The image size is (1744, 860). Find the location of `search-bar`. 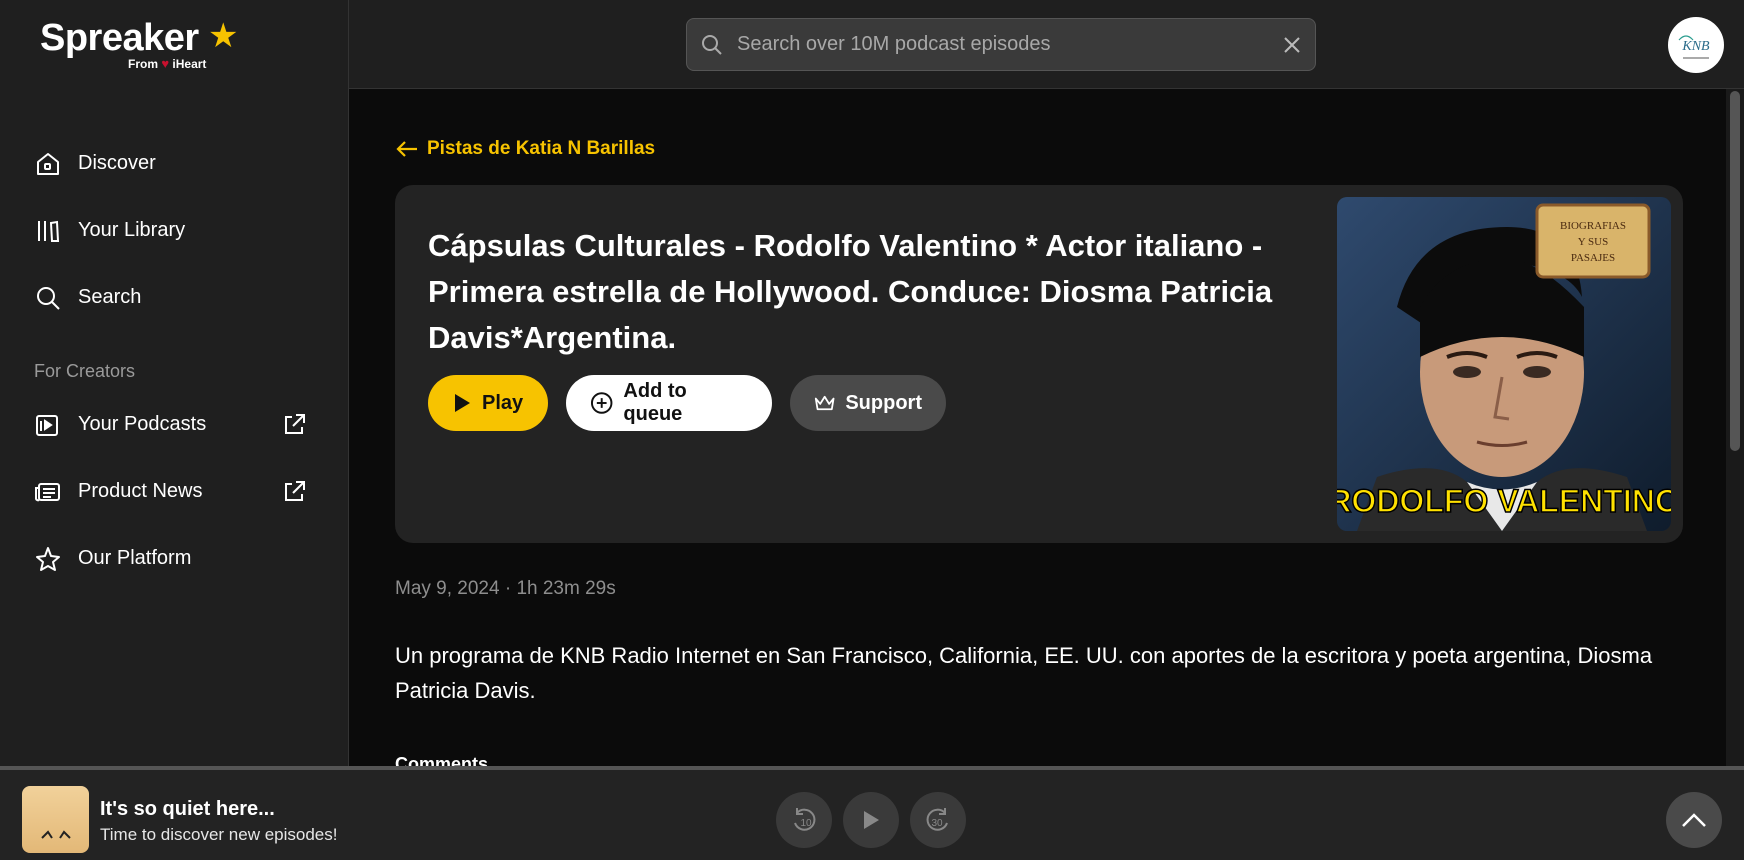

search-bar is located at coordinates (1001, 44).